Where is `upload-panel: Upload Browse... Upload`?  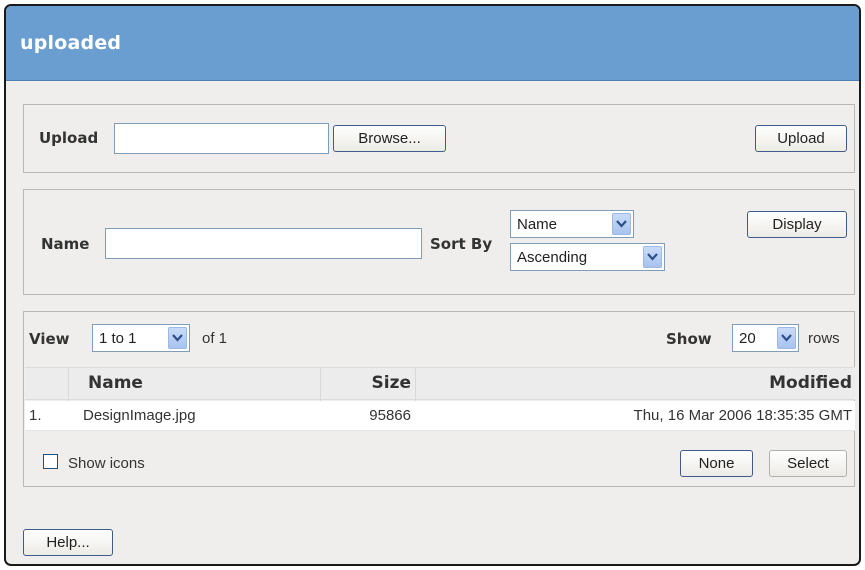 upload-panel: Upload Browse... Upload is located at coordinates (439, 138).